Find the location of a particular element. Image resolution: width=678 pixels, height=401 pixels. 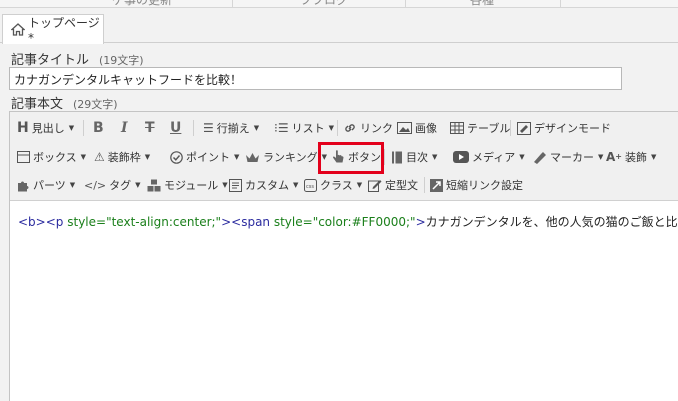

decoration-dropdown: A + 装飾 ▼ is located at coordinates (631, 157).